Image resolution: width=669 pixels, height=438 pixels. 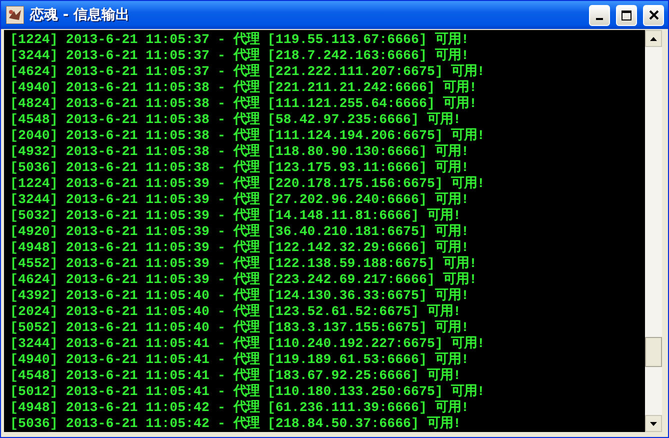 I want to click on log-line: [2040] 2013-6-21 11:05:38 - 代理 [111.124.194.206:6675] 可用!, so click(x=248, y=136).